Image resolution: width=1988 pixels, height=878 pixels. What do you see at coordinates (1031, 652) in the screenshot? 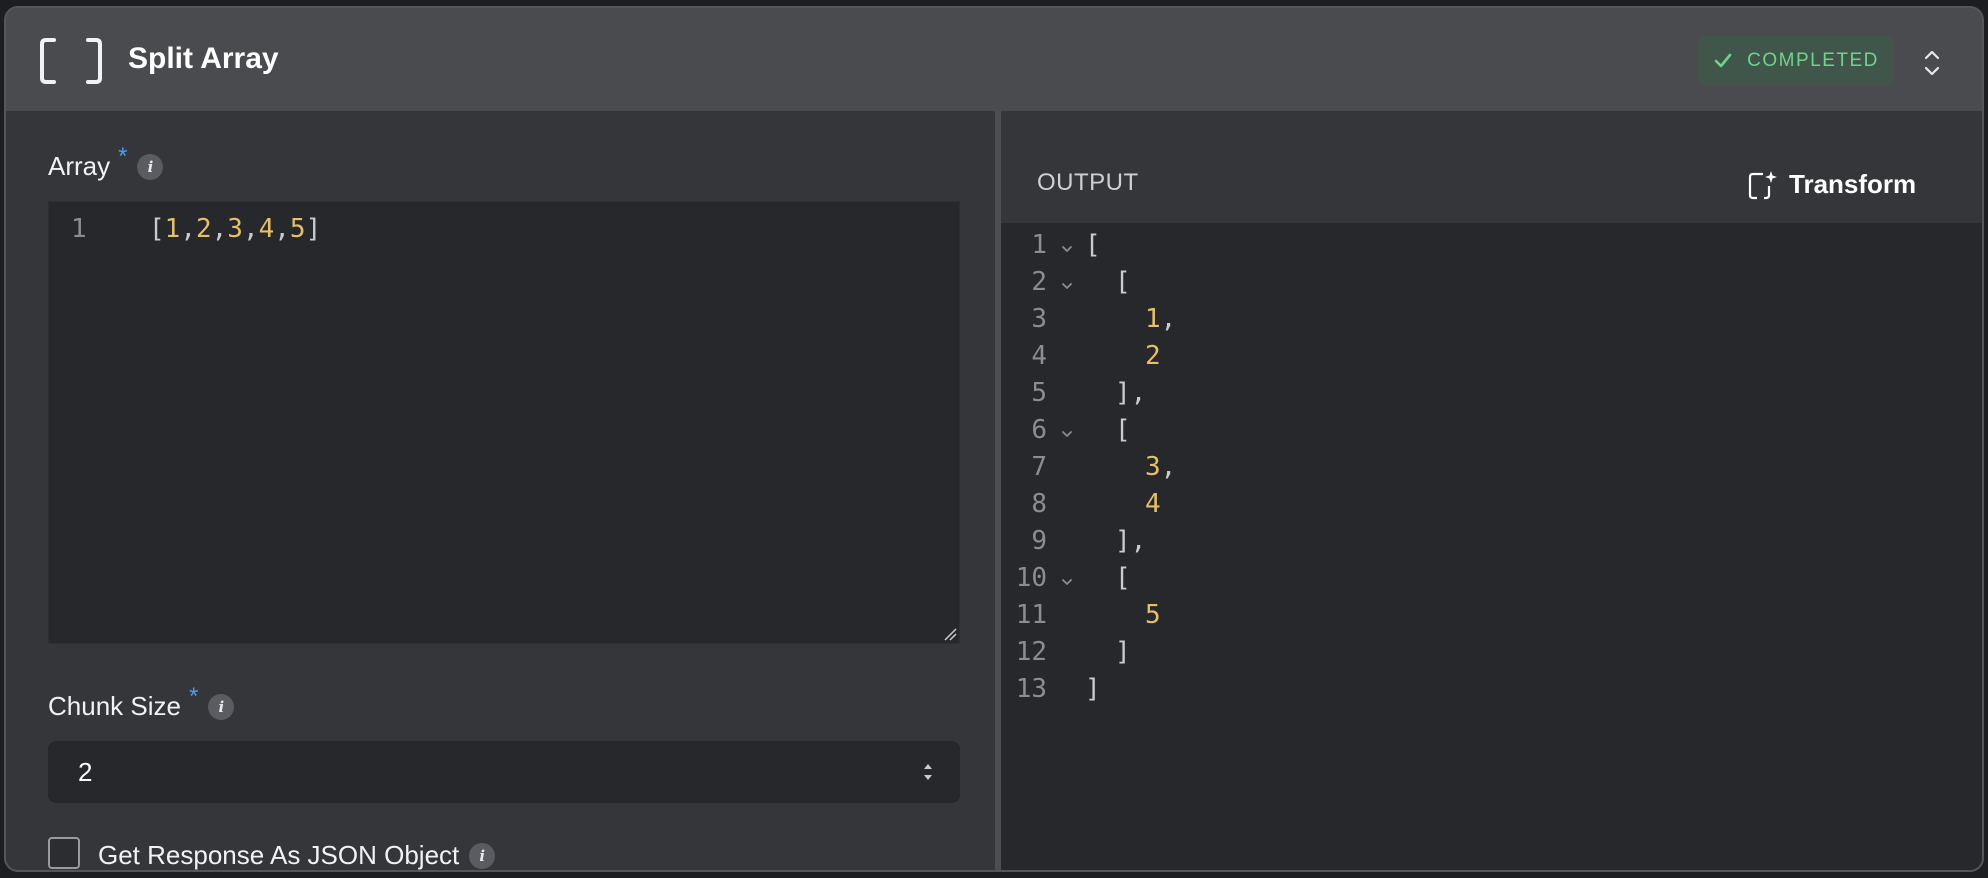
I see `line-number: 12` at bounding box center [1031, 652].